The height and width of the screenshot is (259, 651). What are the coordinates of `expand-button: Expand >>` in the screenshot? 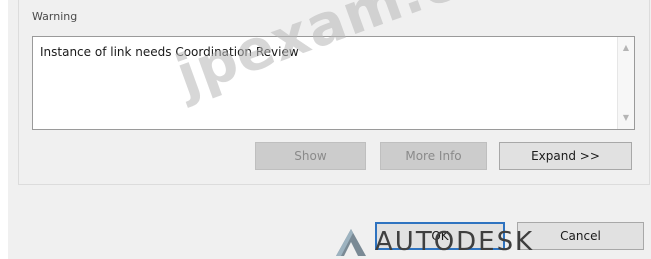 It's located at (565, 156).